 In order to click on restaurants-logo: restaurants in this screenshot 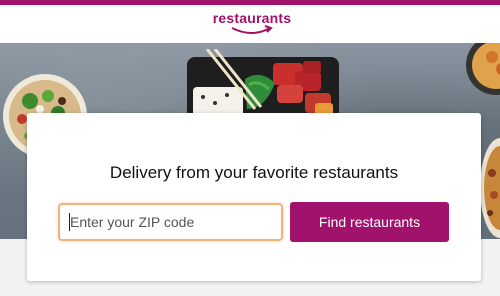, I will do `click(252, 25)`.